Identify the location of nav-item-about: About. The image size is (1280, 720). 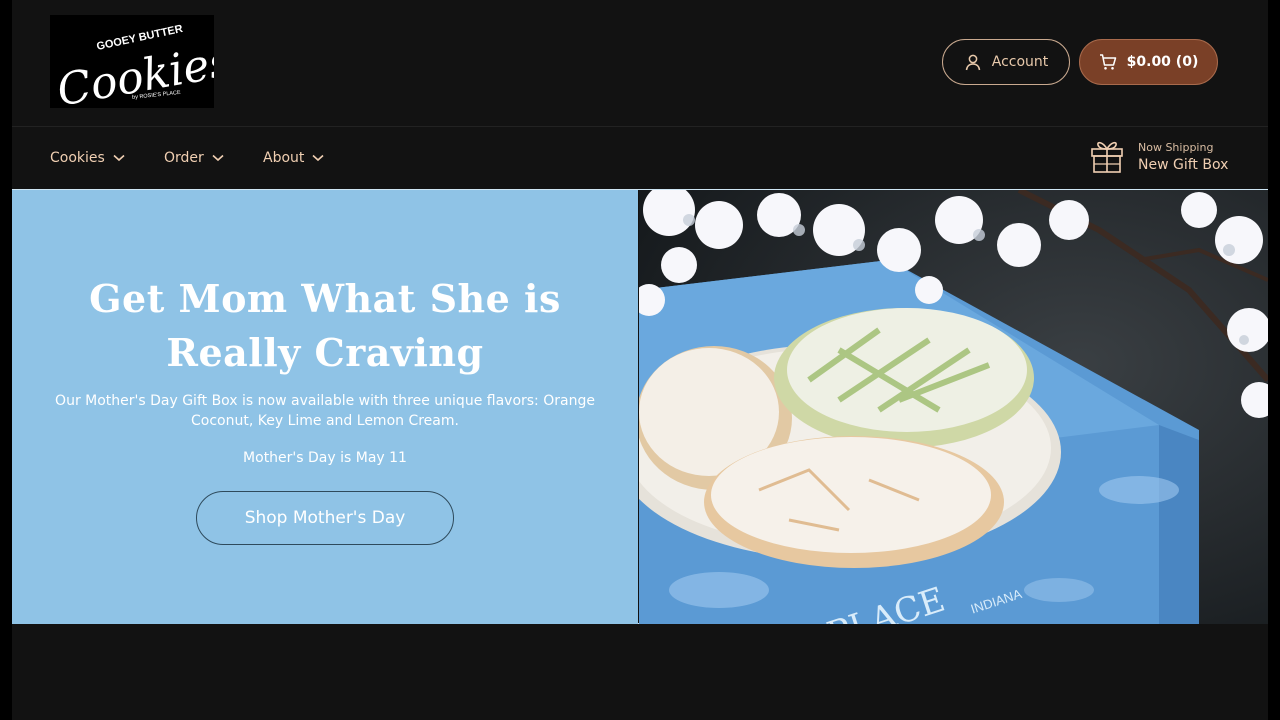
(293, 158).